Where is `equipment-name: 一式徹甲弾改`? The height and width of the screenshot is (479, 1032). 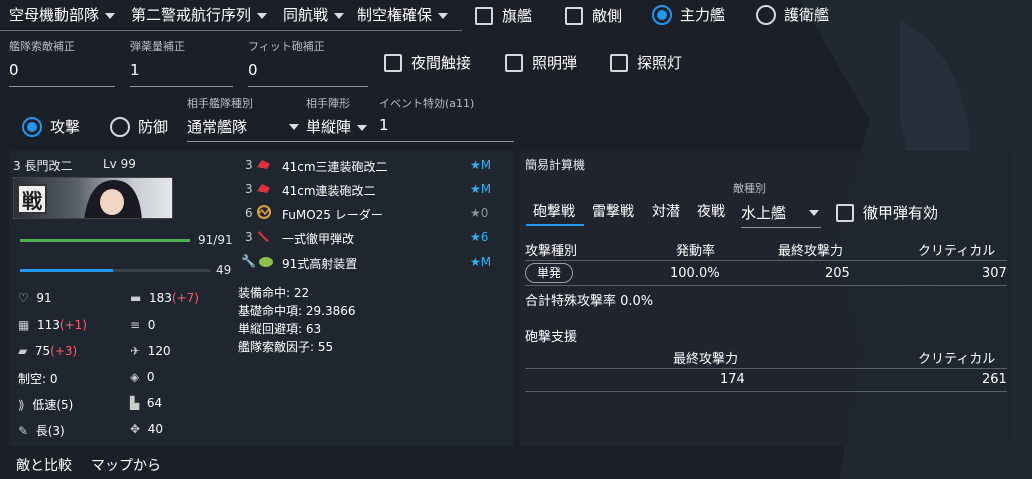
equipment-name: 一式徹甲弾改 is located at coordinates (318, 238).